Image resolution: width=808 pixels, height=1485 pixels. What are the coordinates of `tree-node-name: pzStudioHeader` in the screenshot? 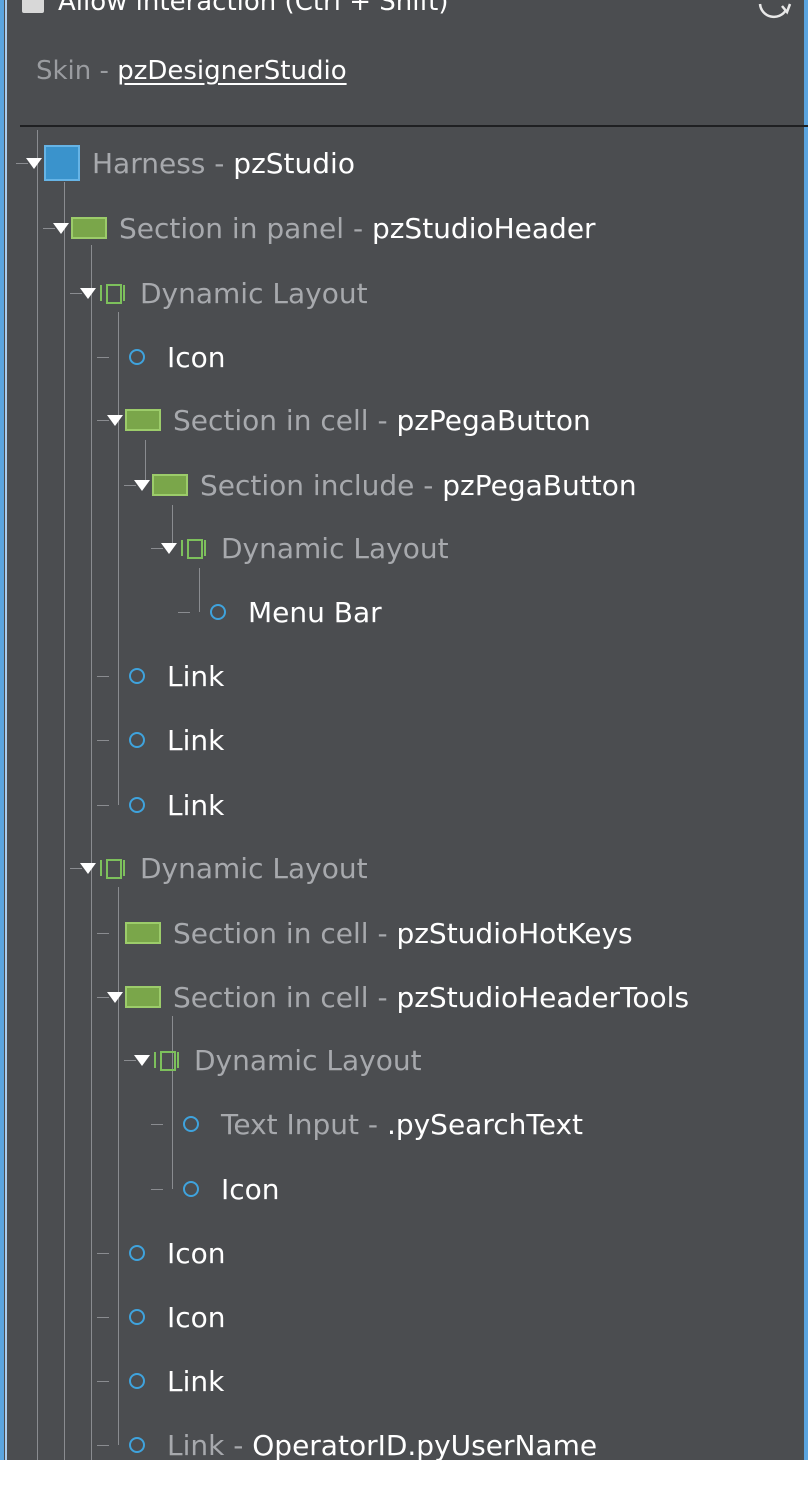 It's located at (483, 228).